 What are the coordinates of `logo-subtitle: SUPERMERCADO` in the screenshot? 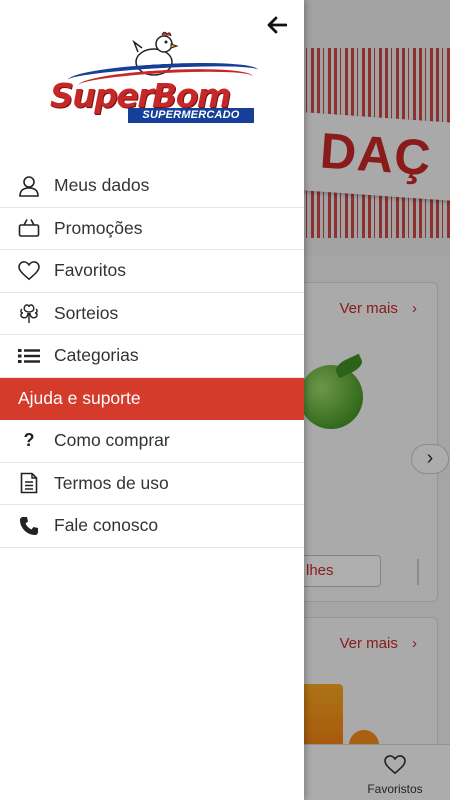 It's located at (191, 115).